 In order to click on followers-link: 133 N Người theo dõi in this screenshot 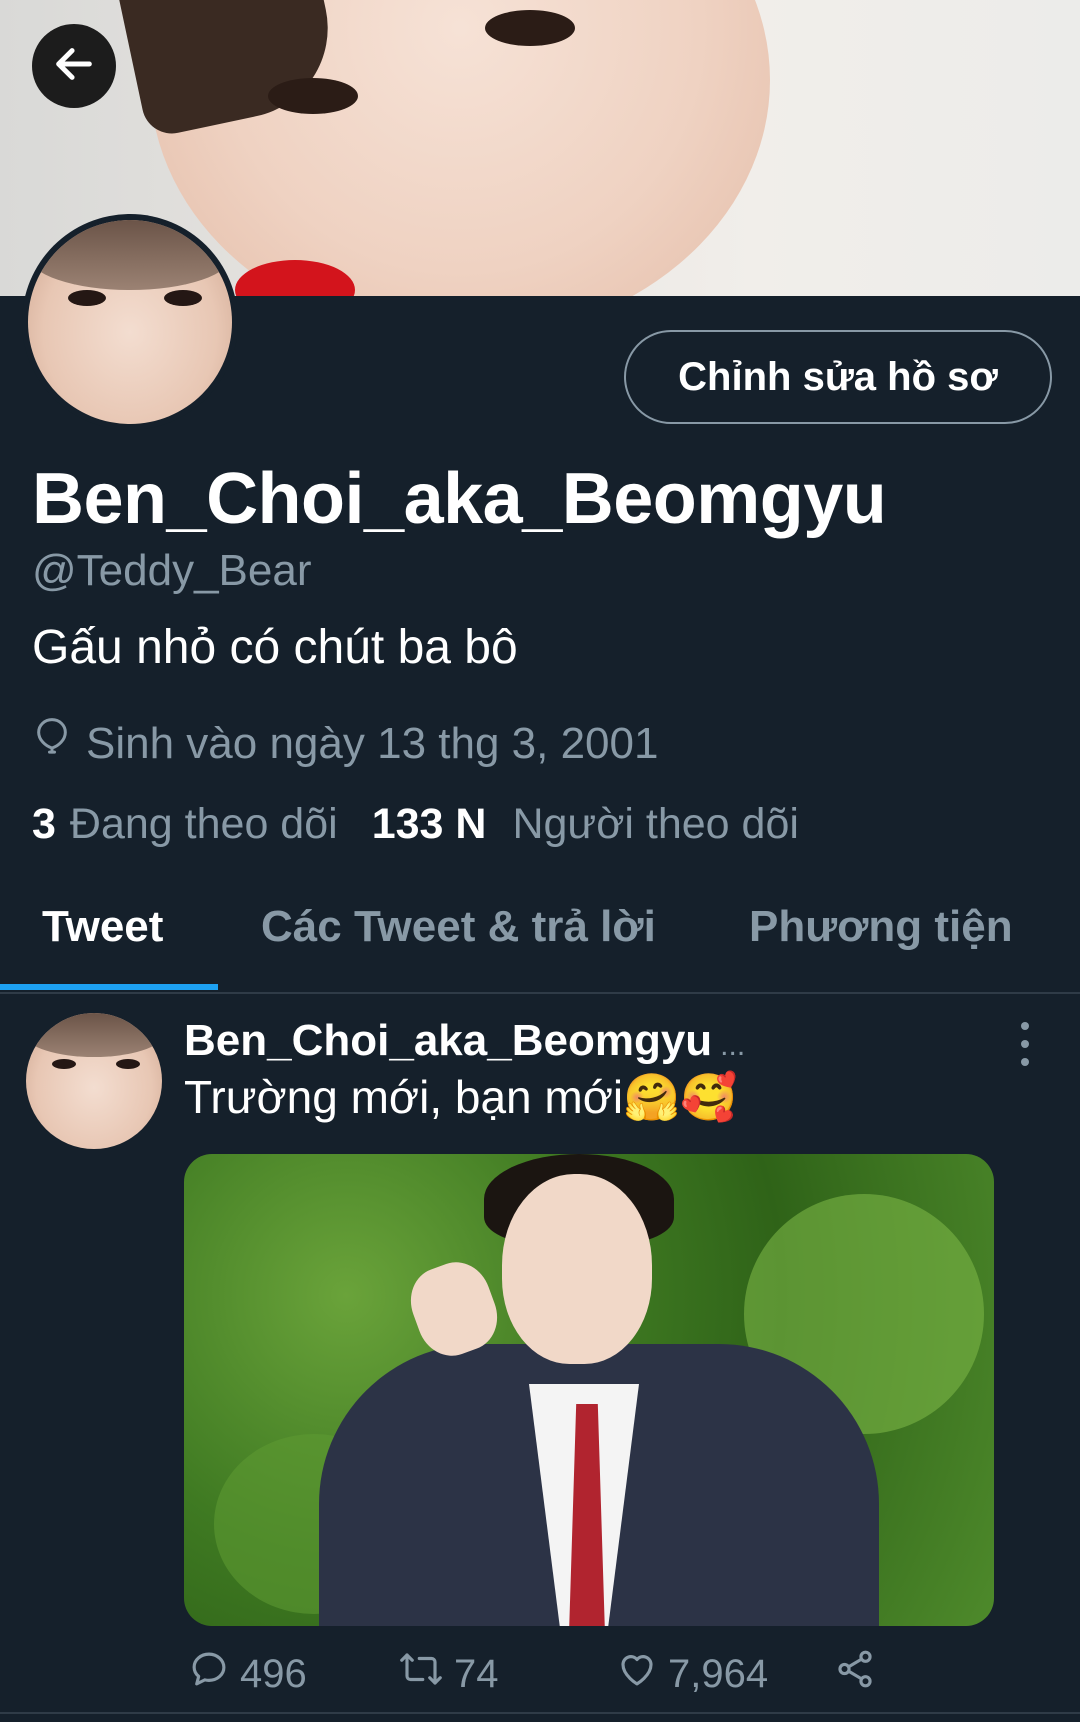, I will do `click(585, 824)`.